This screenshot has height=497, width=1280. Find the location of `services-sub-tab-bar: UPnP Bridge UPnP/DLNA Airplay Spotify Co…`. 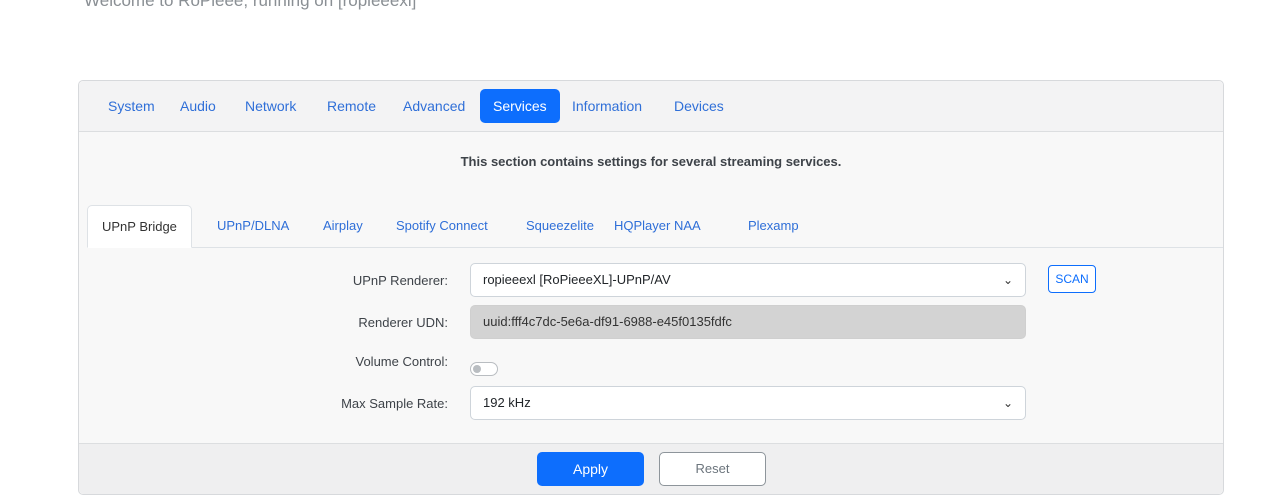

services-sub-tab-bar: UPnP Bridge UPnP/DLNA Airplay Spotify Co… is located at coordinates (655, 226).